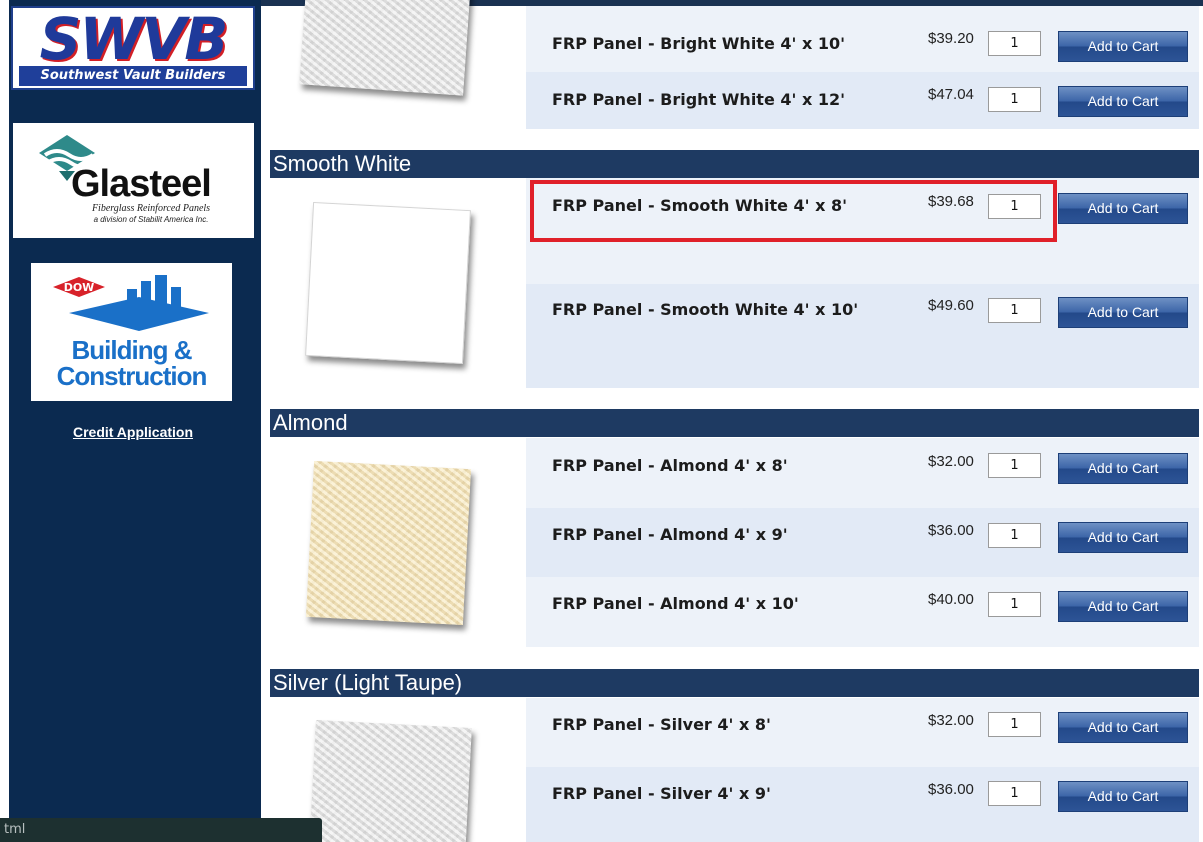  What do you see at coordinates (661, 724) in the screenshot?
I see `product-name: FRP Panel - Silver 4' x 8'` at bounding box center [661, 724].